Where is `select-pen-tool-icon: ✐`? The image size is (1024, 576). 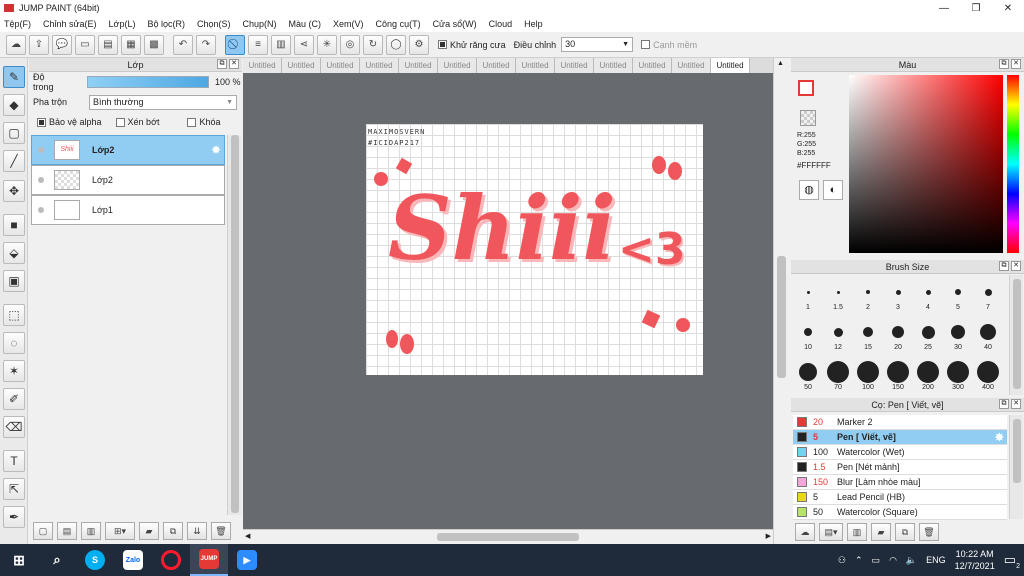
select-pen-tool-icon: ✐ is located at coordinates (14, 399).